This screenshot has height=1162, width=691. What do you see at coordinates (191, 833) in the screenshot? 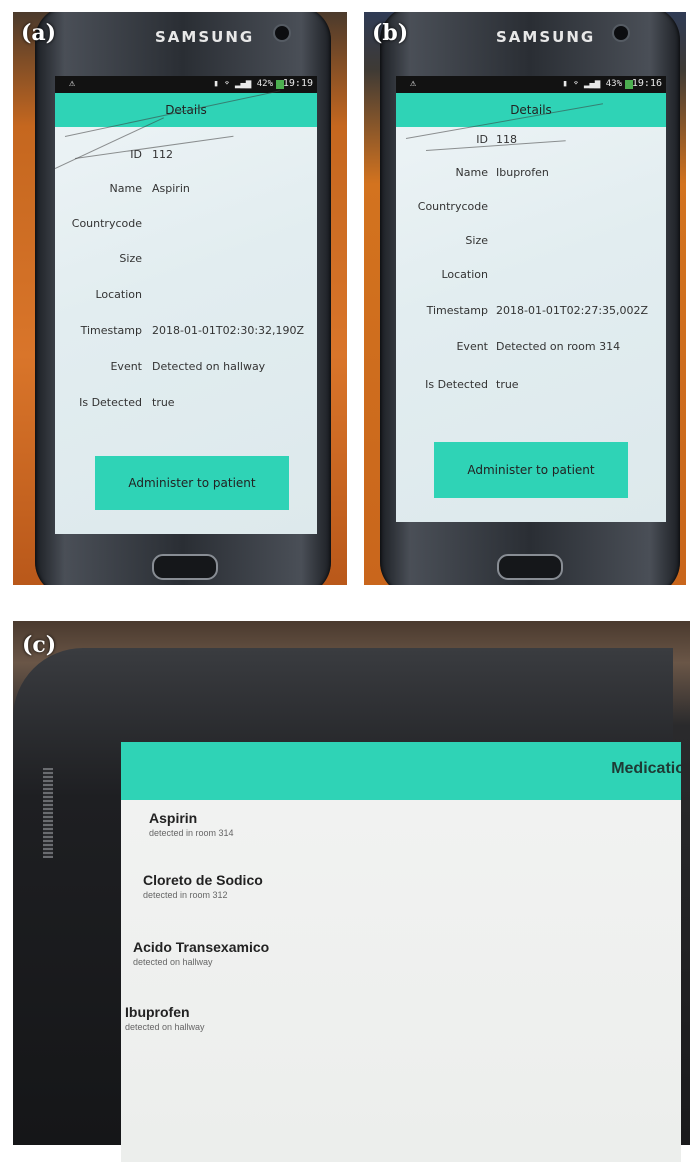
I see `medication-location: detected in room 314` at bounding box center [191, 833].